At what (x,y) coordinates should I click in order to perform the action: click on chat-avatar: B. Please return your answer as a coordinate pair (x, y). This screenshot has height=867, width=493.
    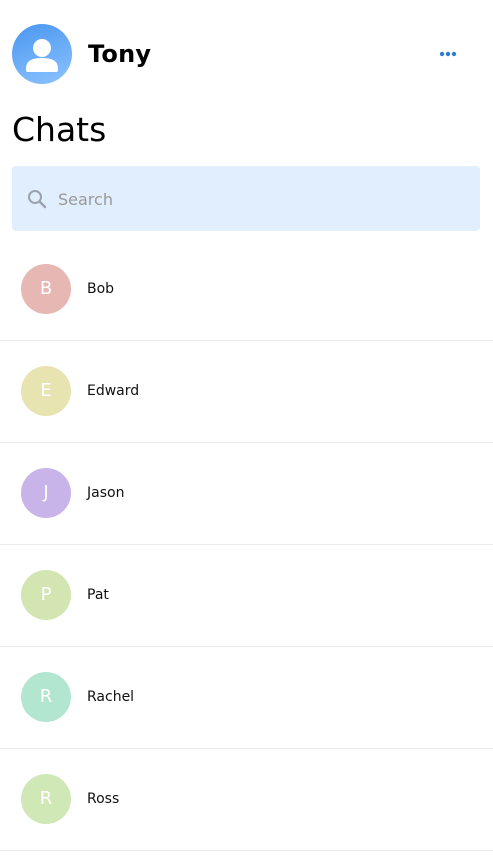
    Looking at the image, I should click on (46, 289).